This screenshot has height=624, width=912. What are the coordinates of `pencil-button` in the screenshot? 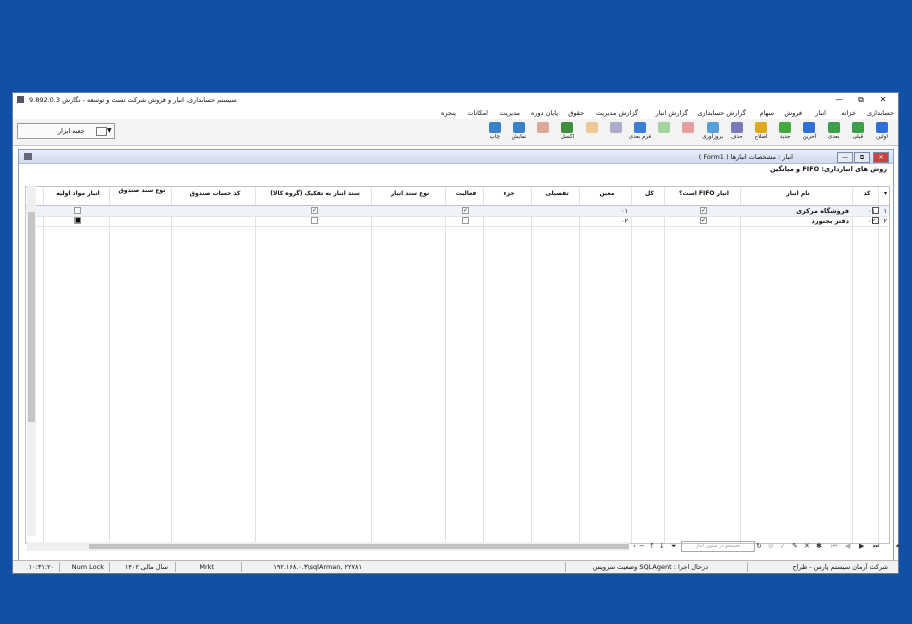 It's located at (543, 132).